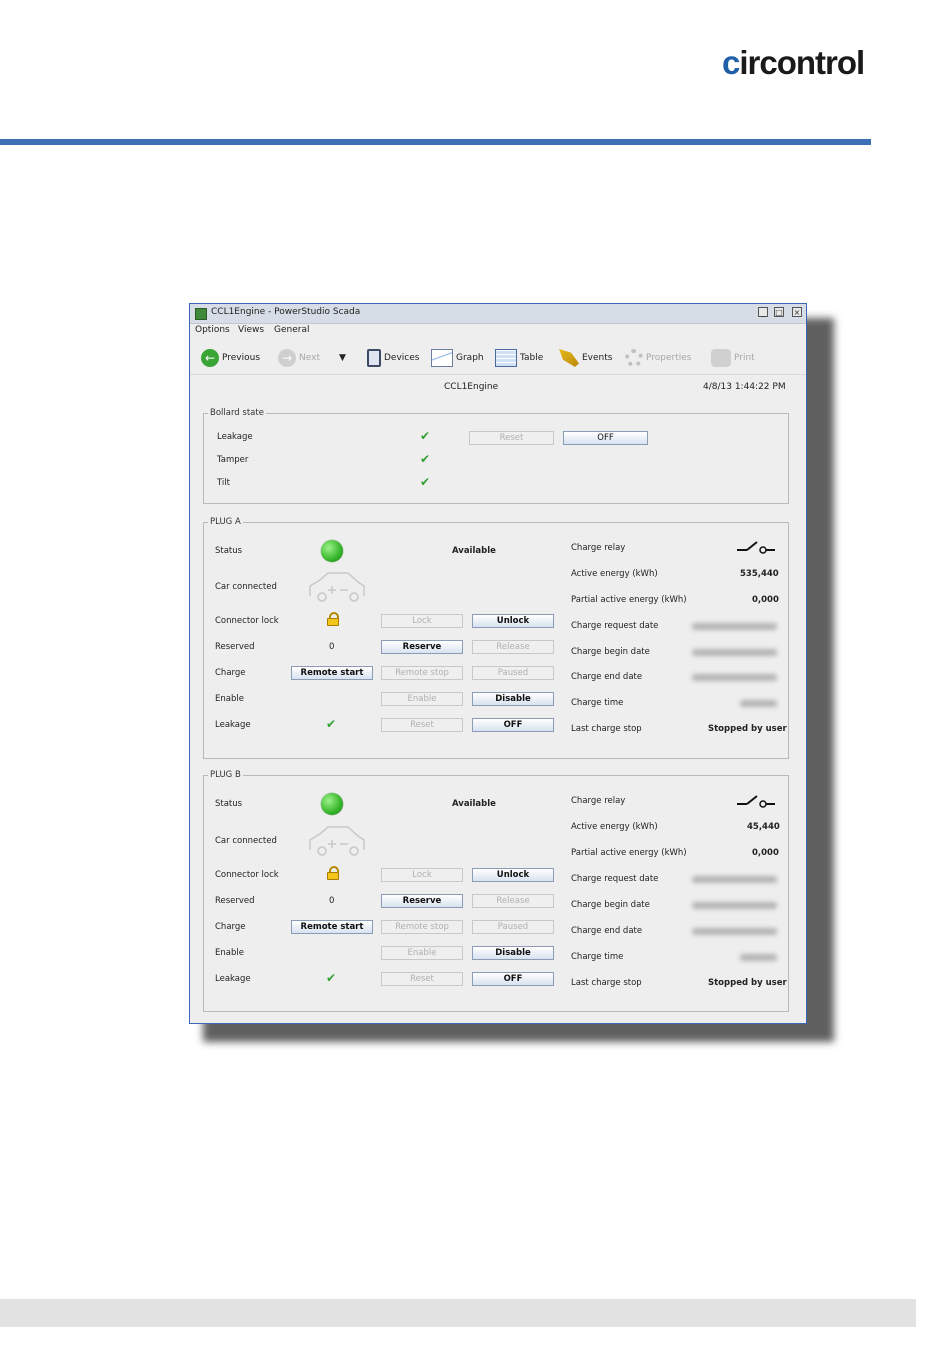 This screenshot has height=1348, width=950. I want to click on header-rule, so click(435, 142).